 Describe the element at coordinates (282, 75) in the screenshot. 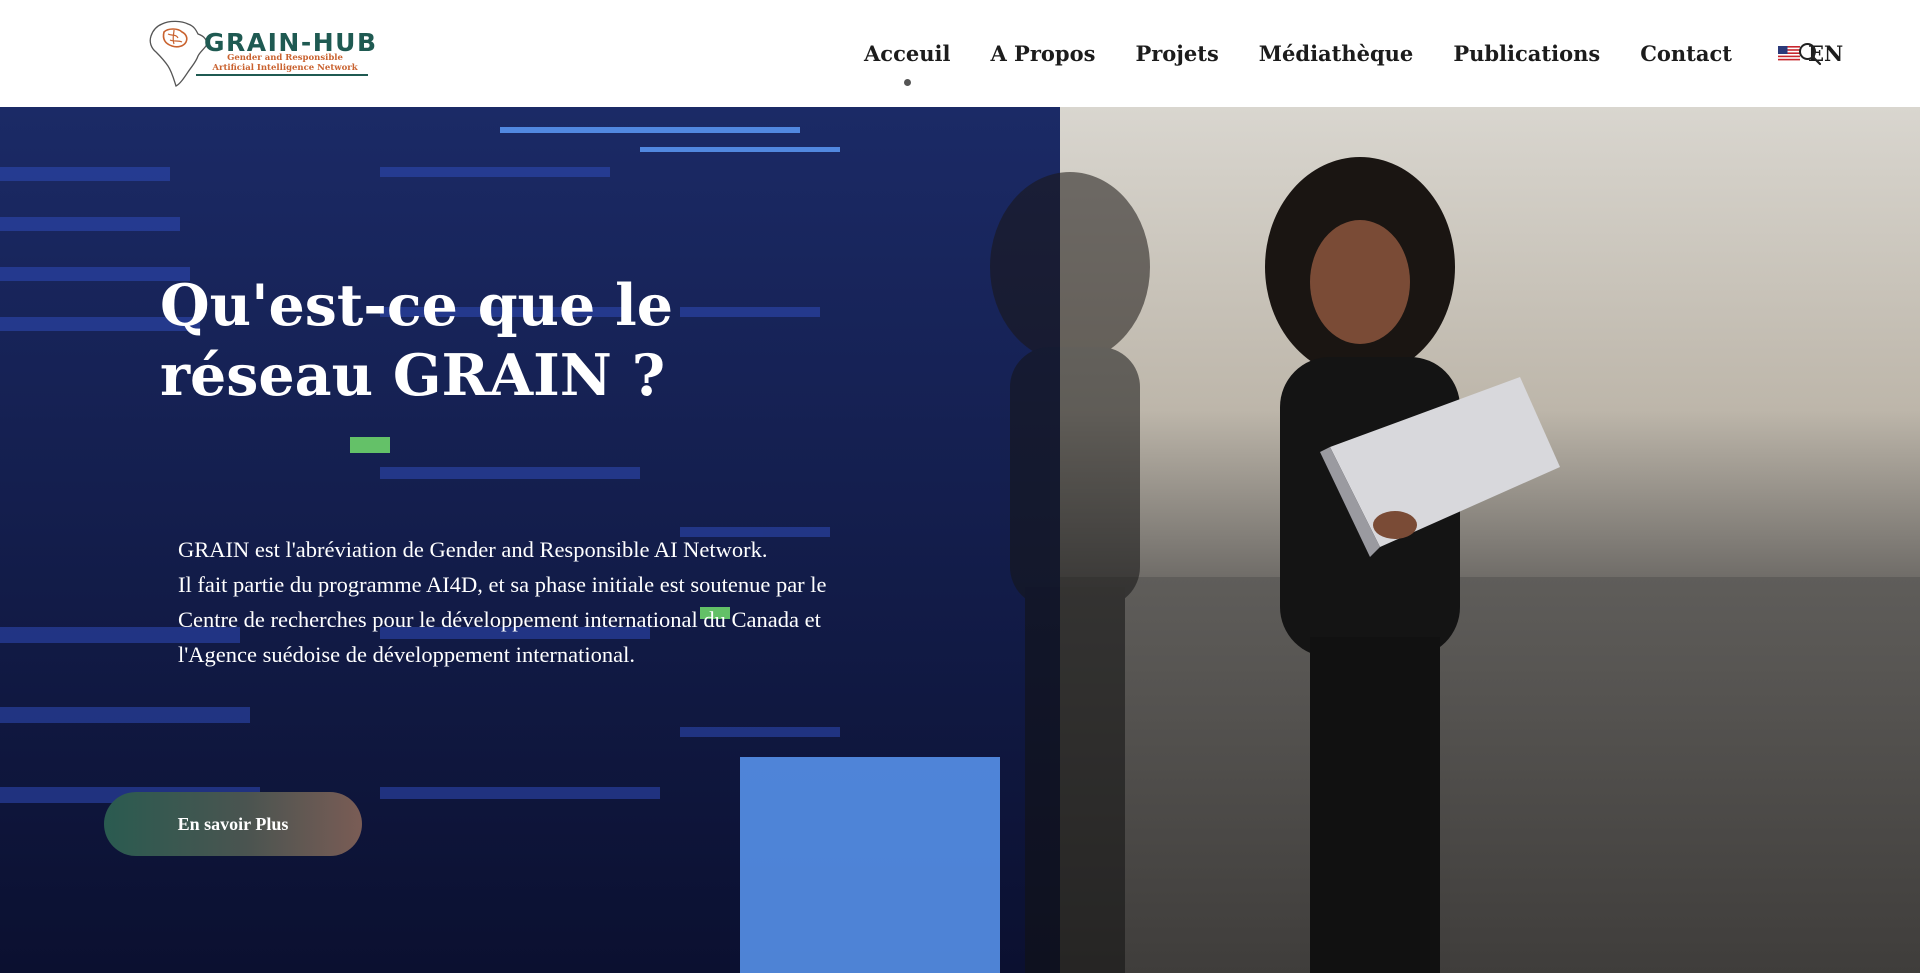

I see `logo-underline` at that location.